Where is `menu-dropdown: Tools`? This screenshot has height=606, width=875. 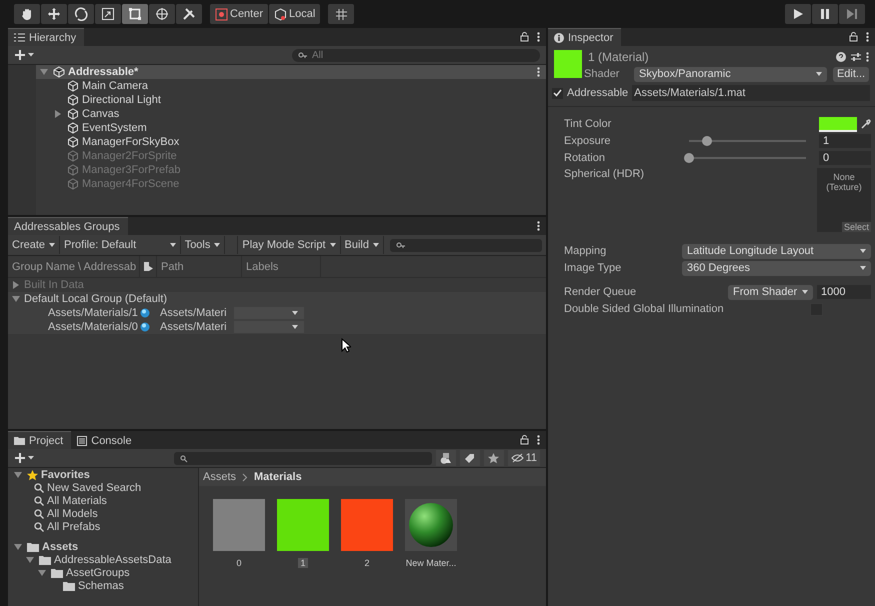 menu-dropdown: Tools is located at coordinates (203, 245).